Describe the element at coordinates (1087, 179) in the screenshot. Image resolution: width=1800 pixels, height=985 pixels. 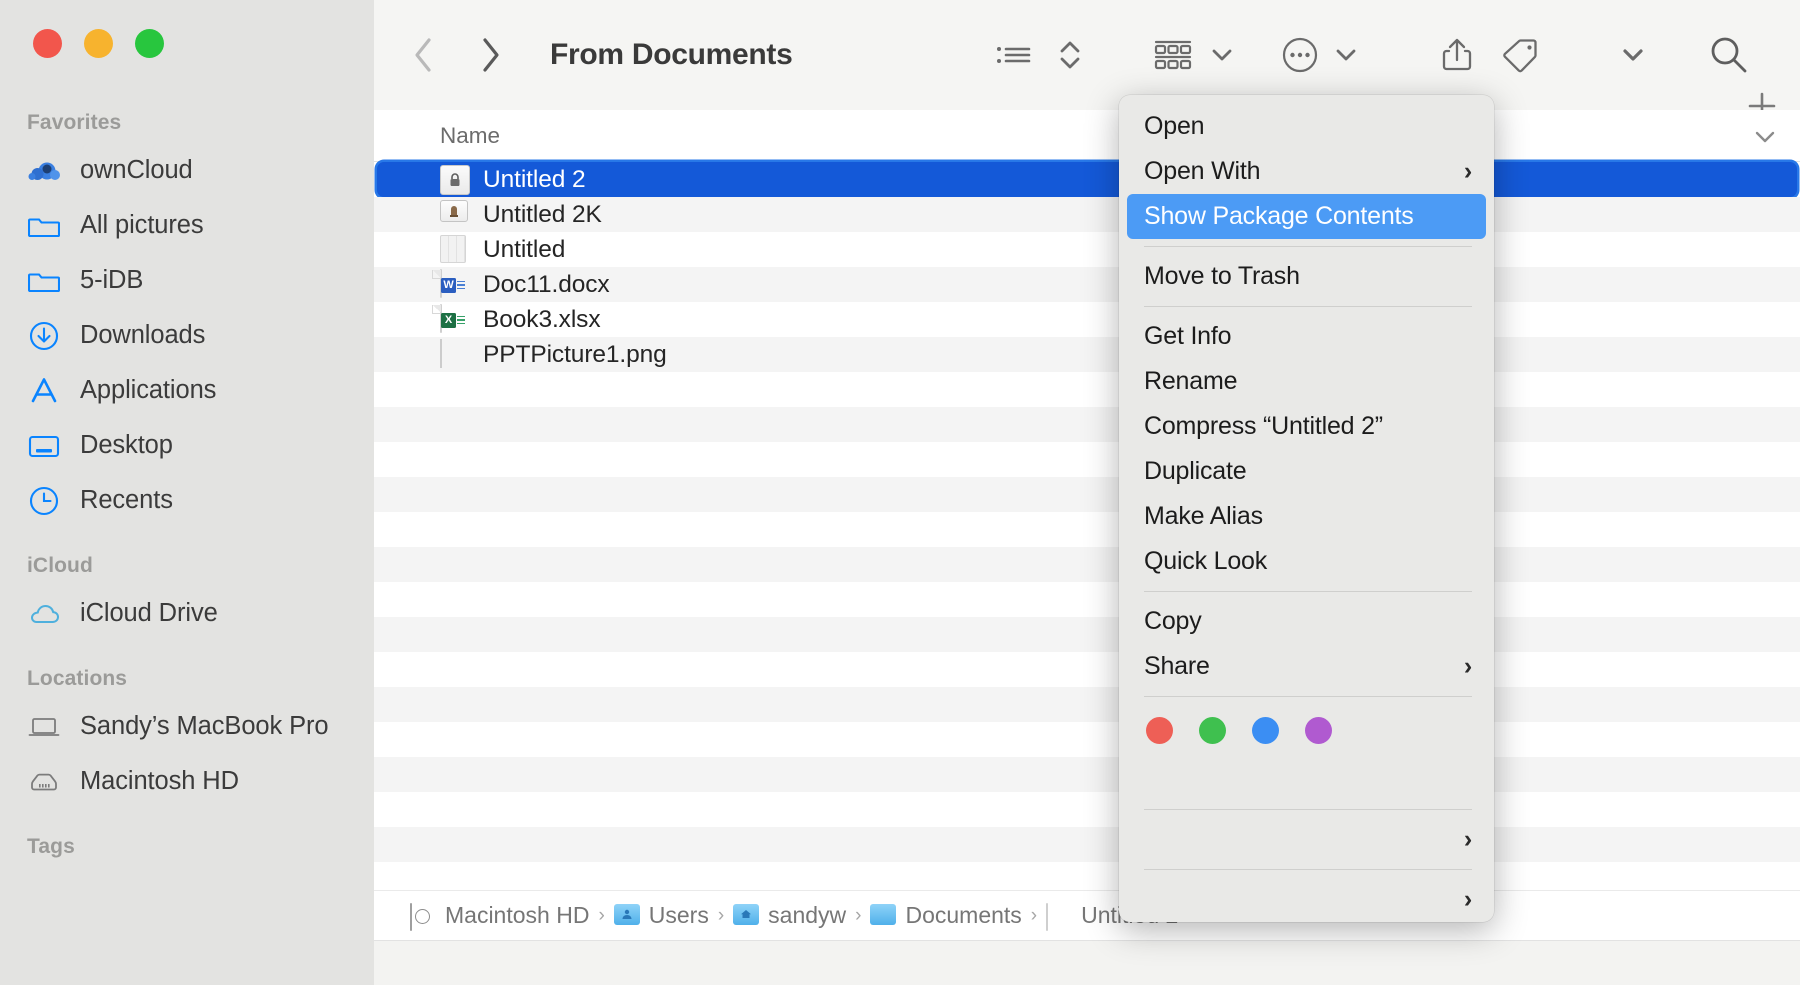
I see `table-row: Untitled 2 3.3 MB Today at 10:28 AM` at that location.